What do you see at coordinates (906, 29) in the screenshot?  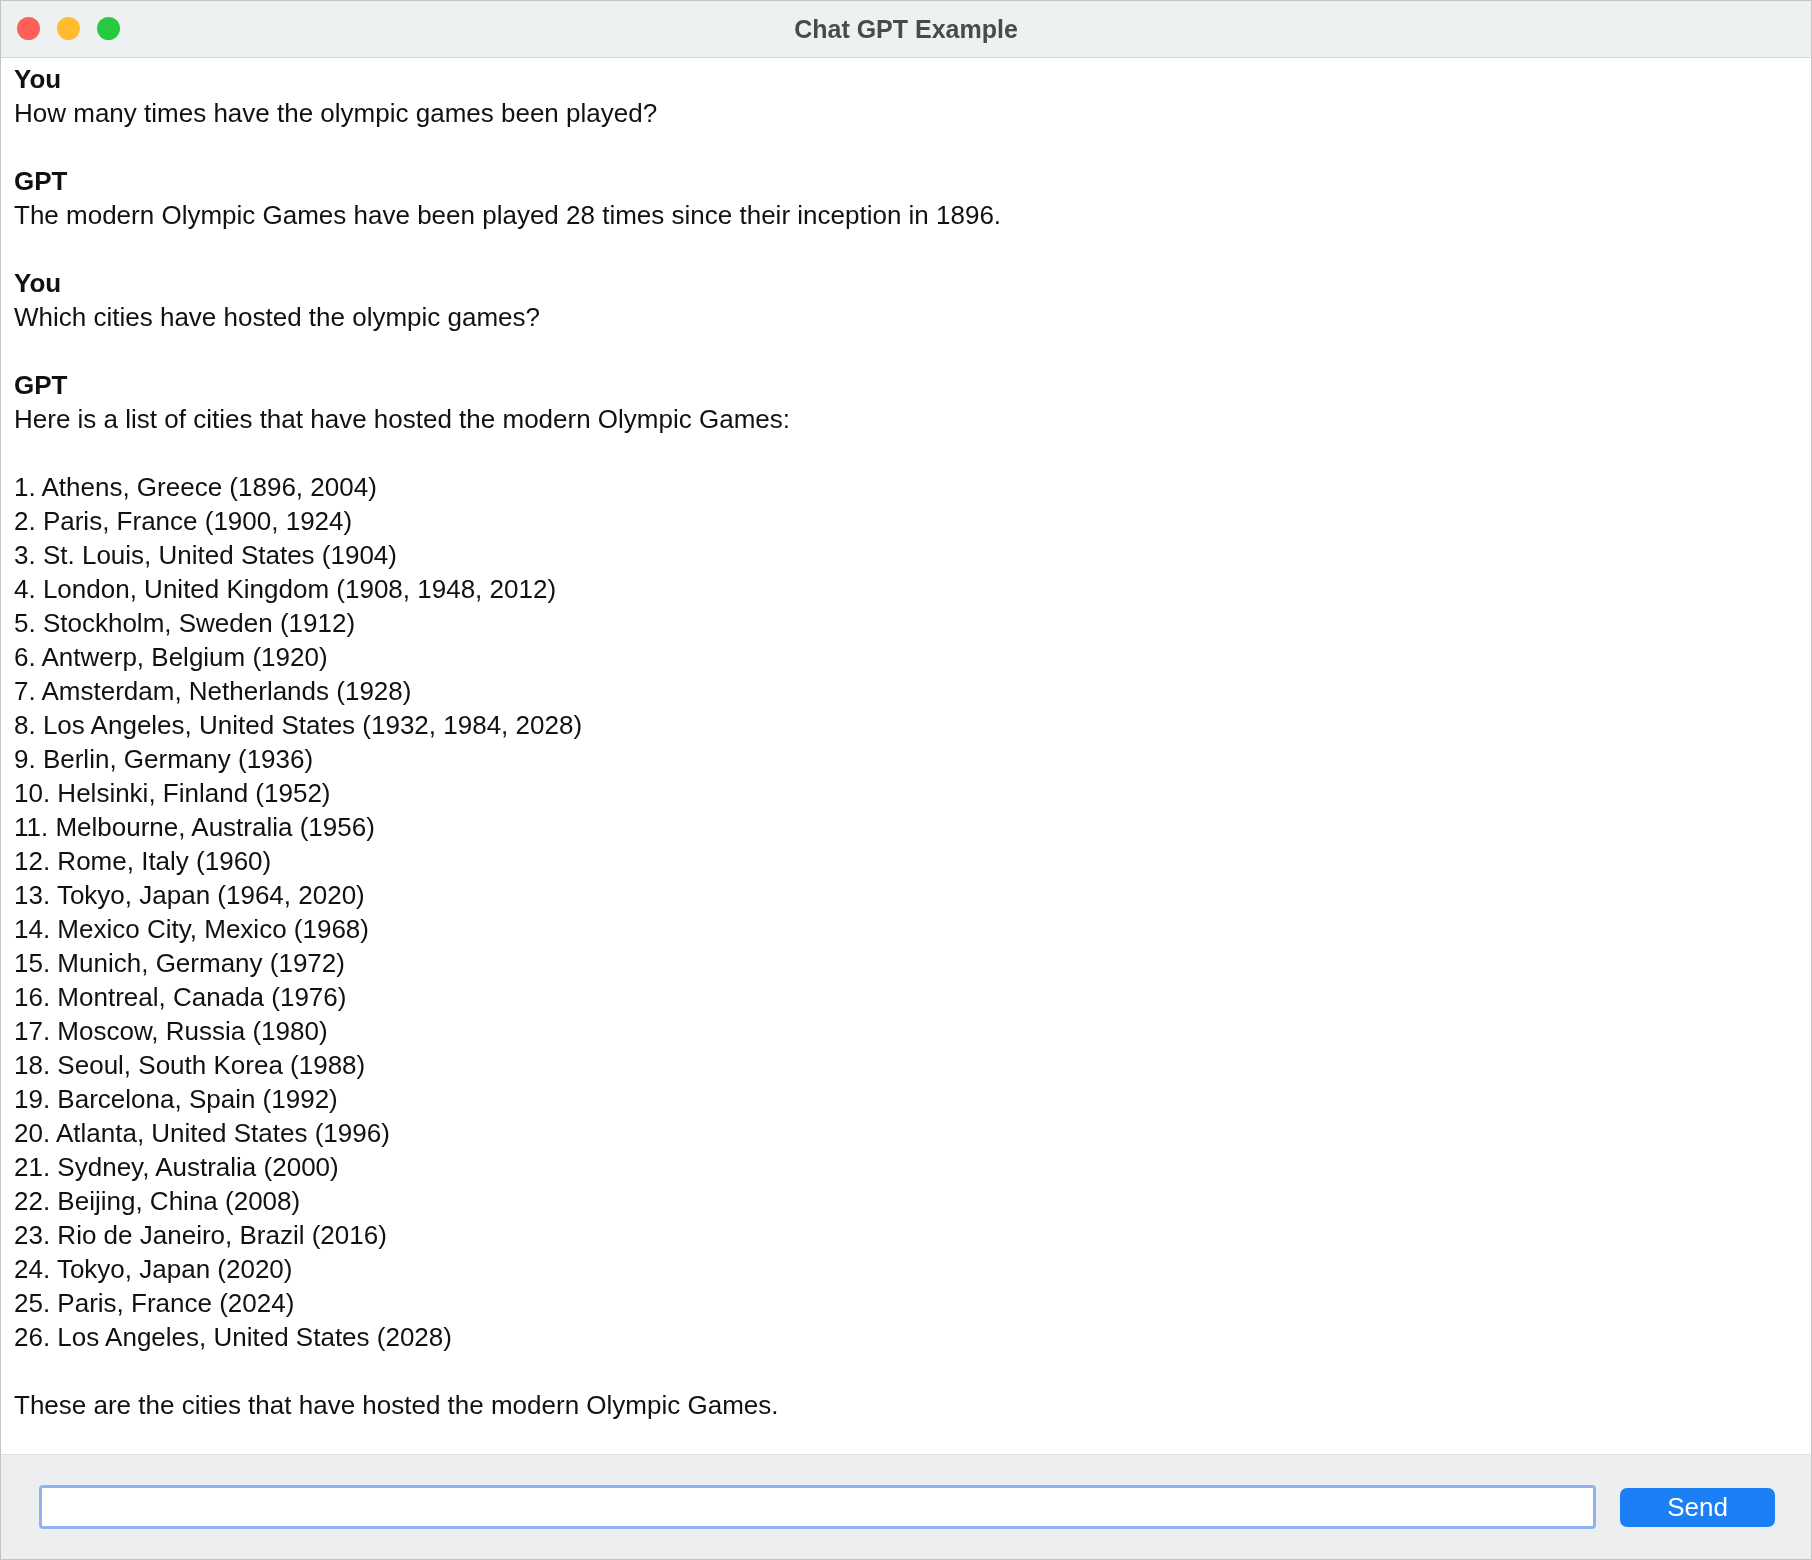 I see `window-title: Chat GPT Example` at bounding box center [906, 29].